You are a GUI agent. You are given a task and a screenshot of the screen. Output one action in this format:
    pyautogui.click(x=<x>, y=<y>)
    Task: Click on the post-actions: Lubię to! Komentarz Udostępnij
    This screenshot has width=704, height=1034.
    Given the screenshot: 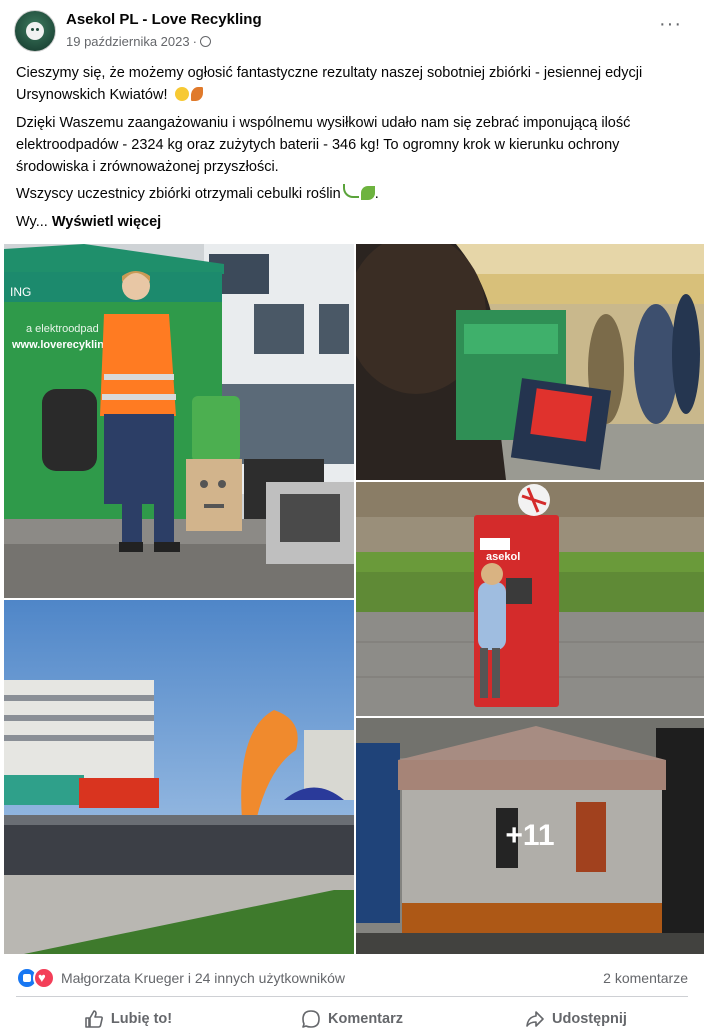 What is the action you would take?
    pyautogui.click(x=352, y=1019)
    